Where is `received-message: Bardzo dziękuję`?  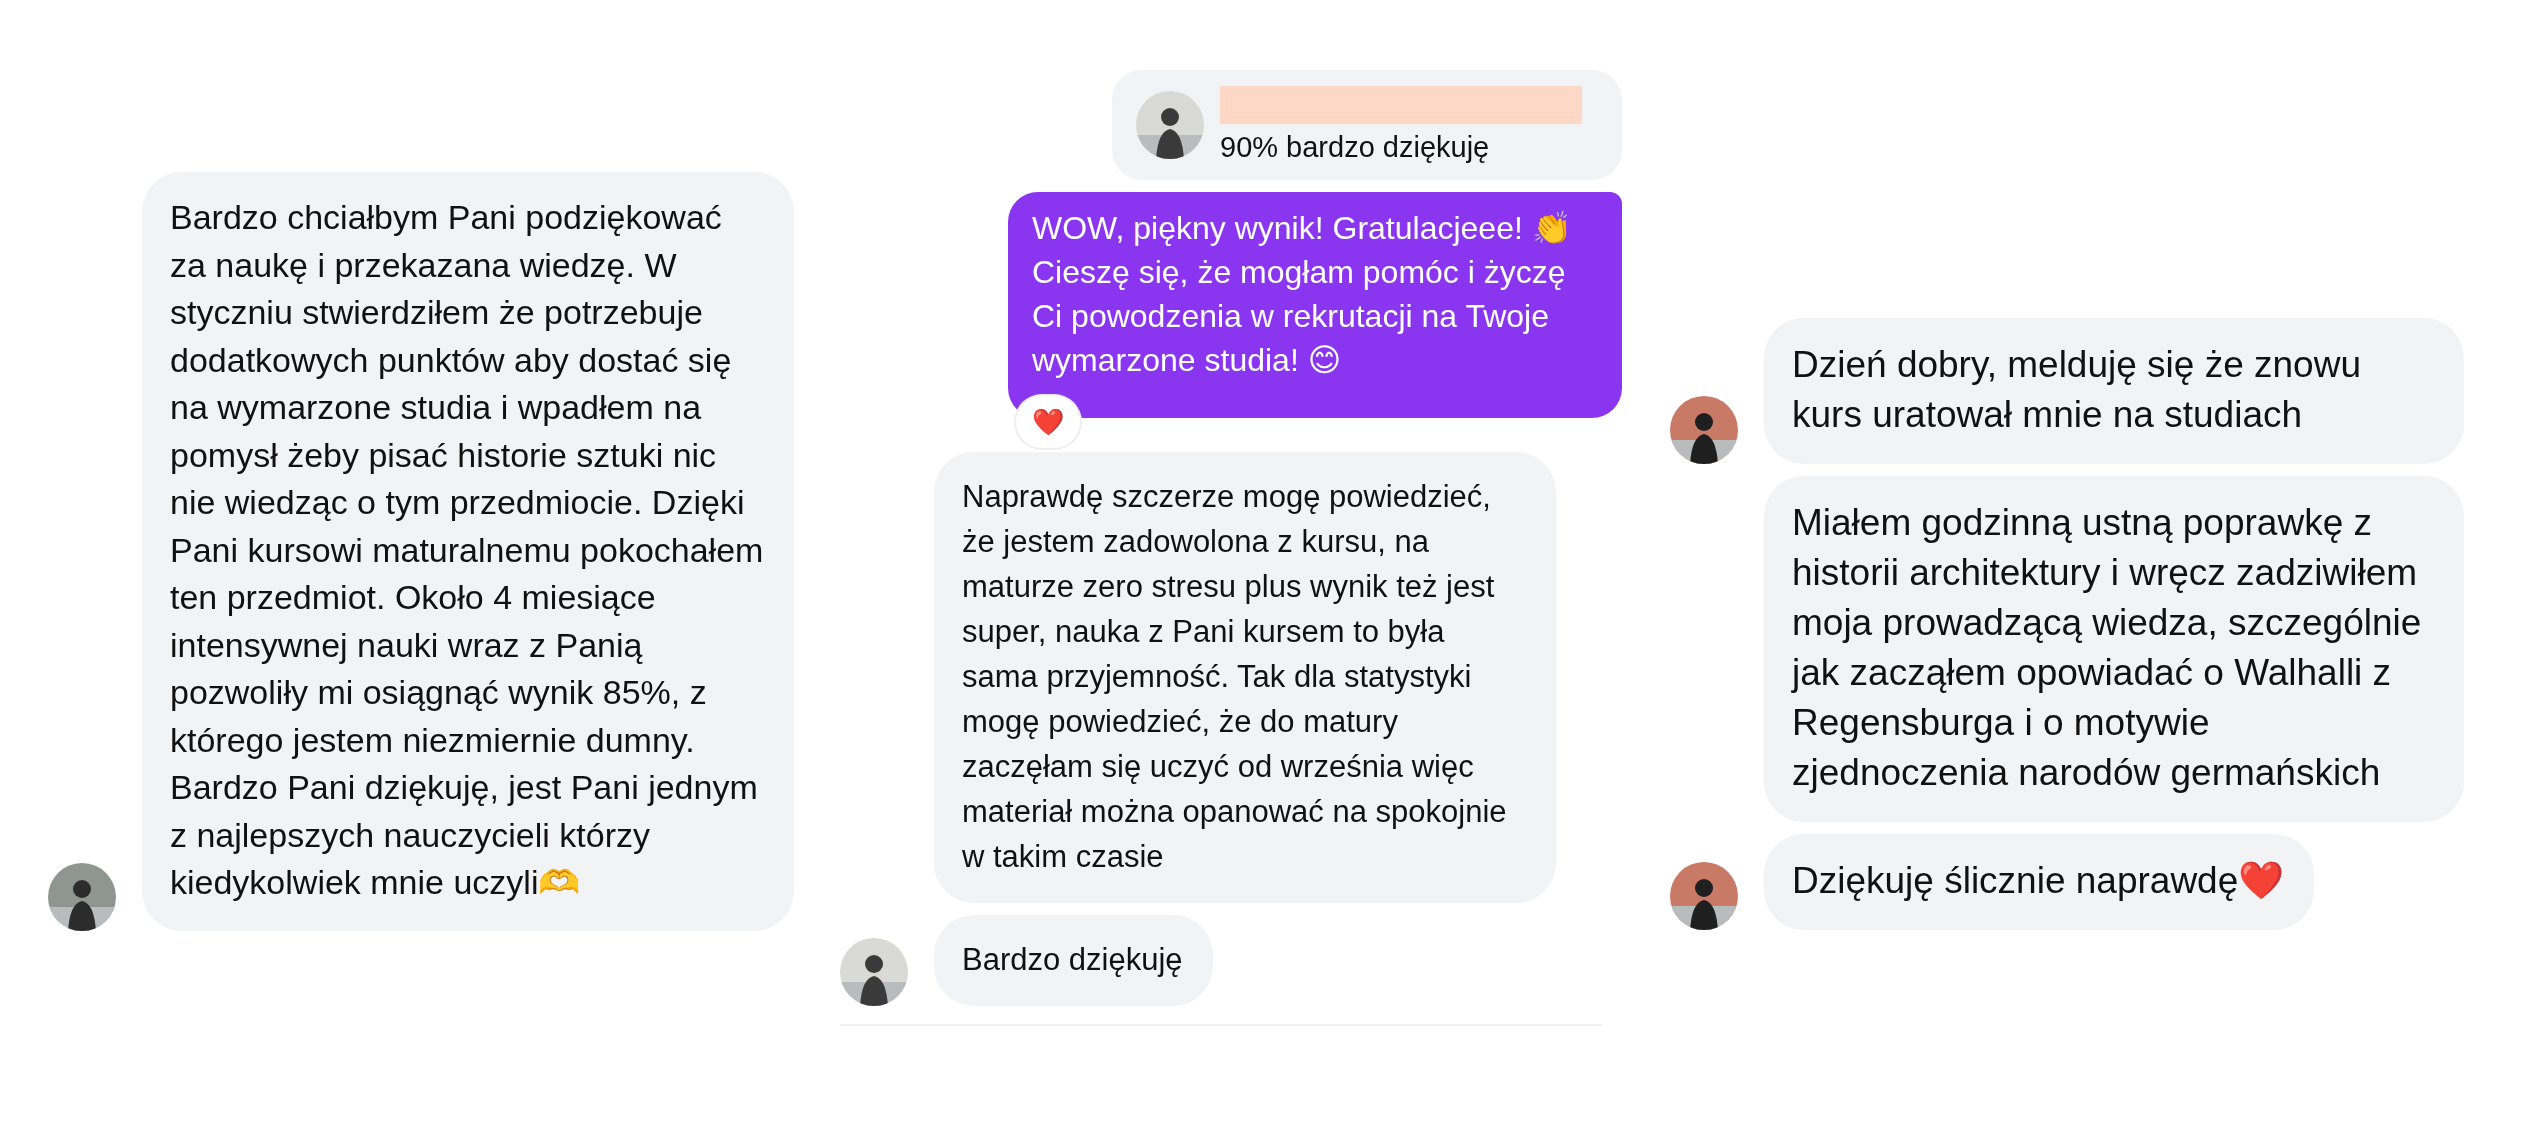 received-message: Bardzo dziękuję is located at coordinates (1073, 960).